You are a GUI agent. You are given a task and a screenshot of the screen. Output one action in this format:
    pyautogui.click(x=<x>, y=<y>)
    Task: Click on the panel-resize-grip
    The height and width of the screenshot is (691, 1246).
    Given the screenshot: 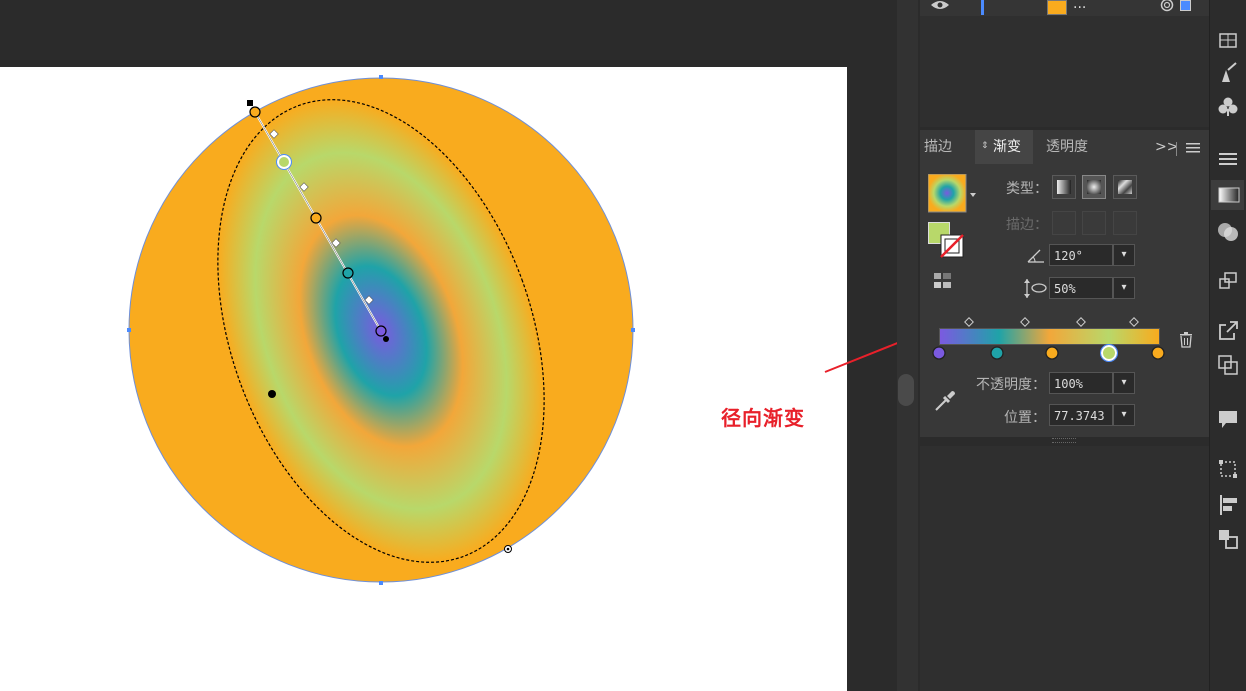 What is the action you would take?
    pyautogui.click(x=1064, y=440)
    